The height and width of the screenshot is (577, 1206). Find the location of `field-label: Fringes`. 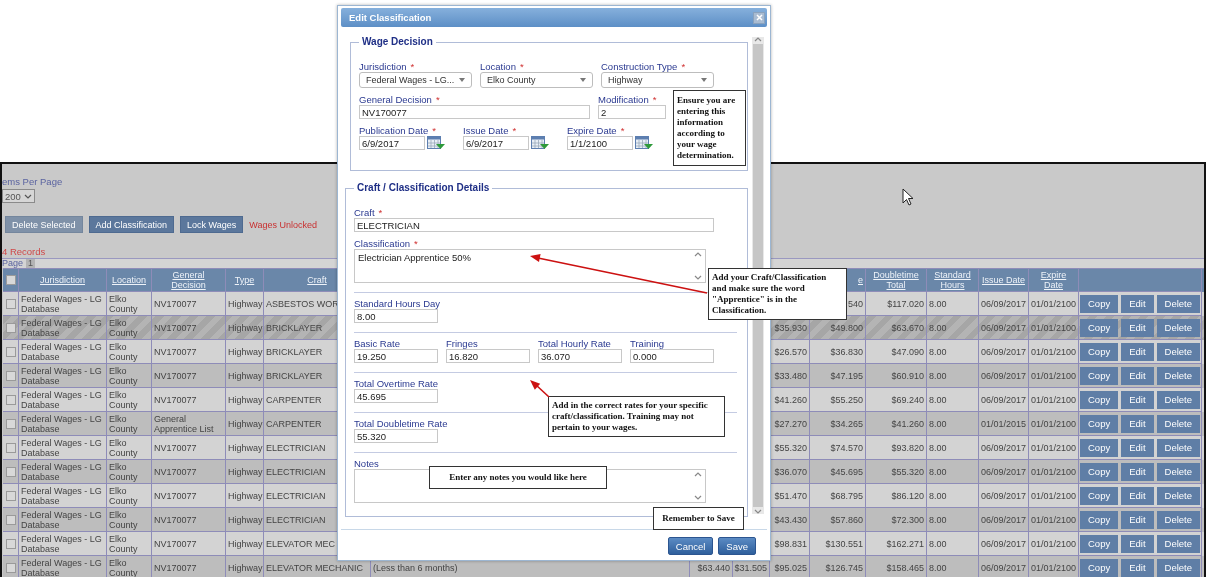

field-label: Fringes is located at coordinates (462, 344).